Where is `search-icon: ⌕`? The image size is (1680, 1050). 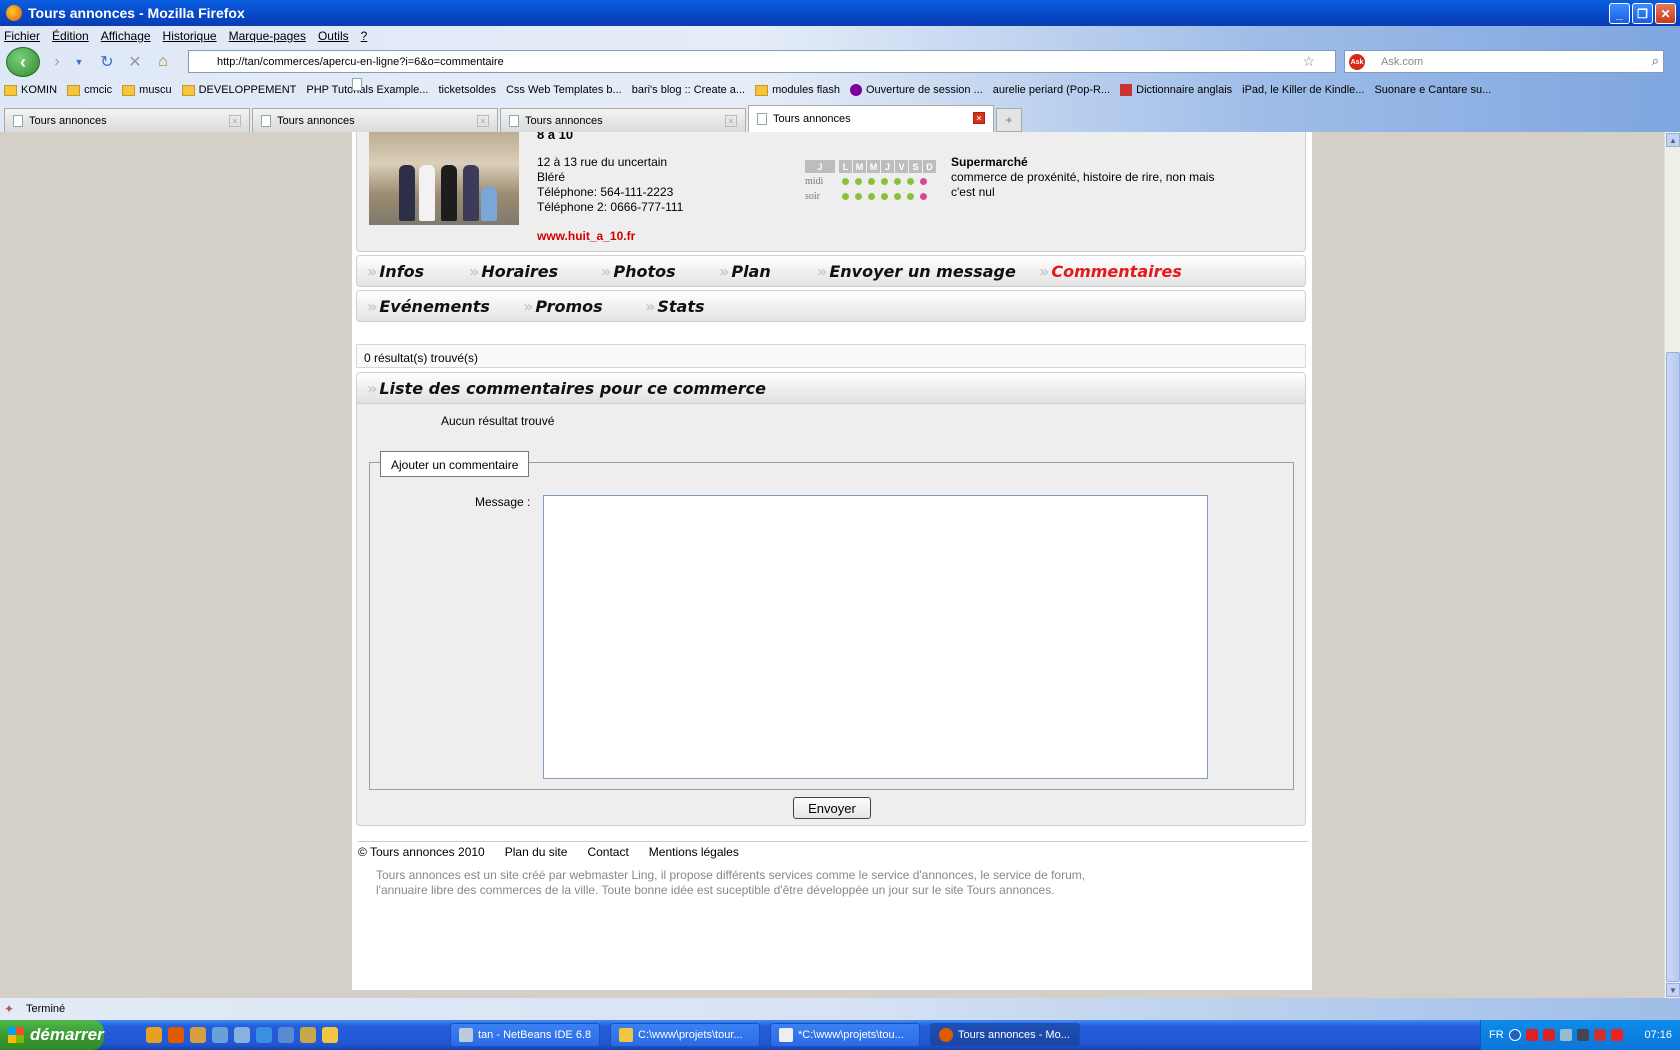 search-icon: ⌕ is located at coordinates (1655, 61).